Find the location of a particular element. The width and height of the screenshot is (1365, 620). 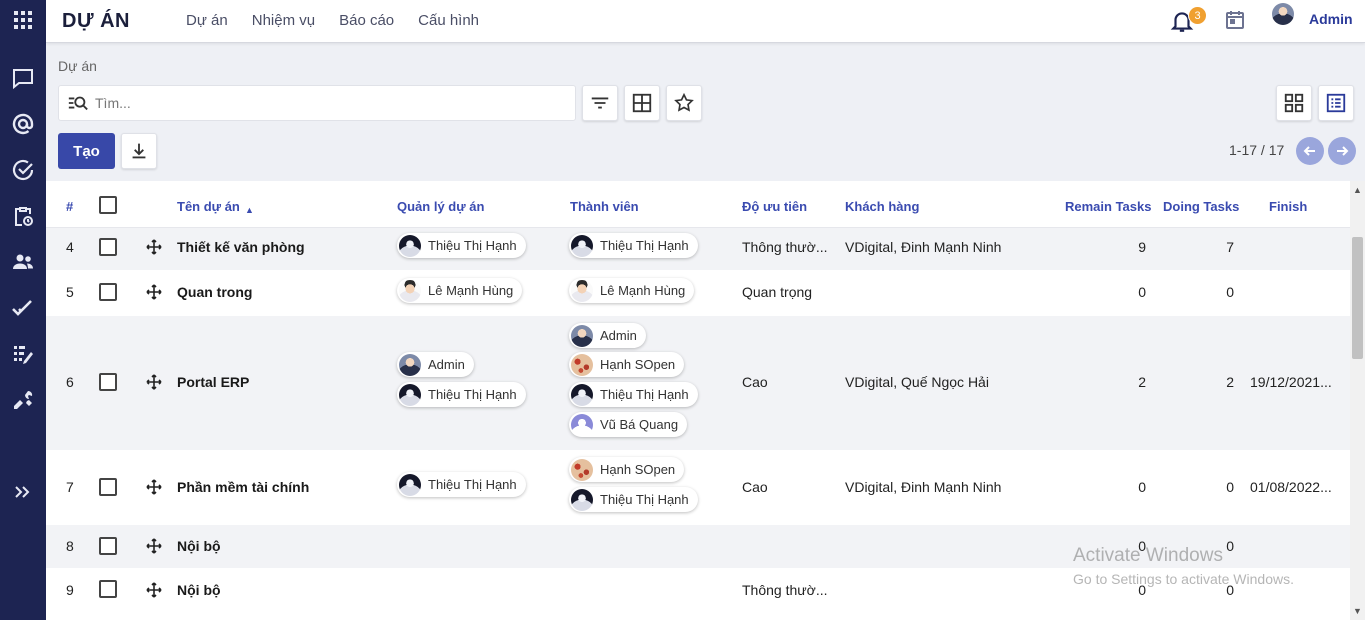

next-page-button is located at coordinates (1342, 151).